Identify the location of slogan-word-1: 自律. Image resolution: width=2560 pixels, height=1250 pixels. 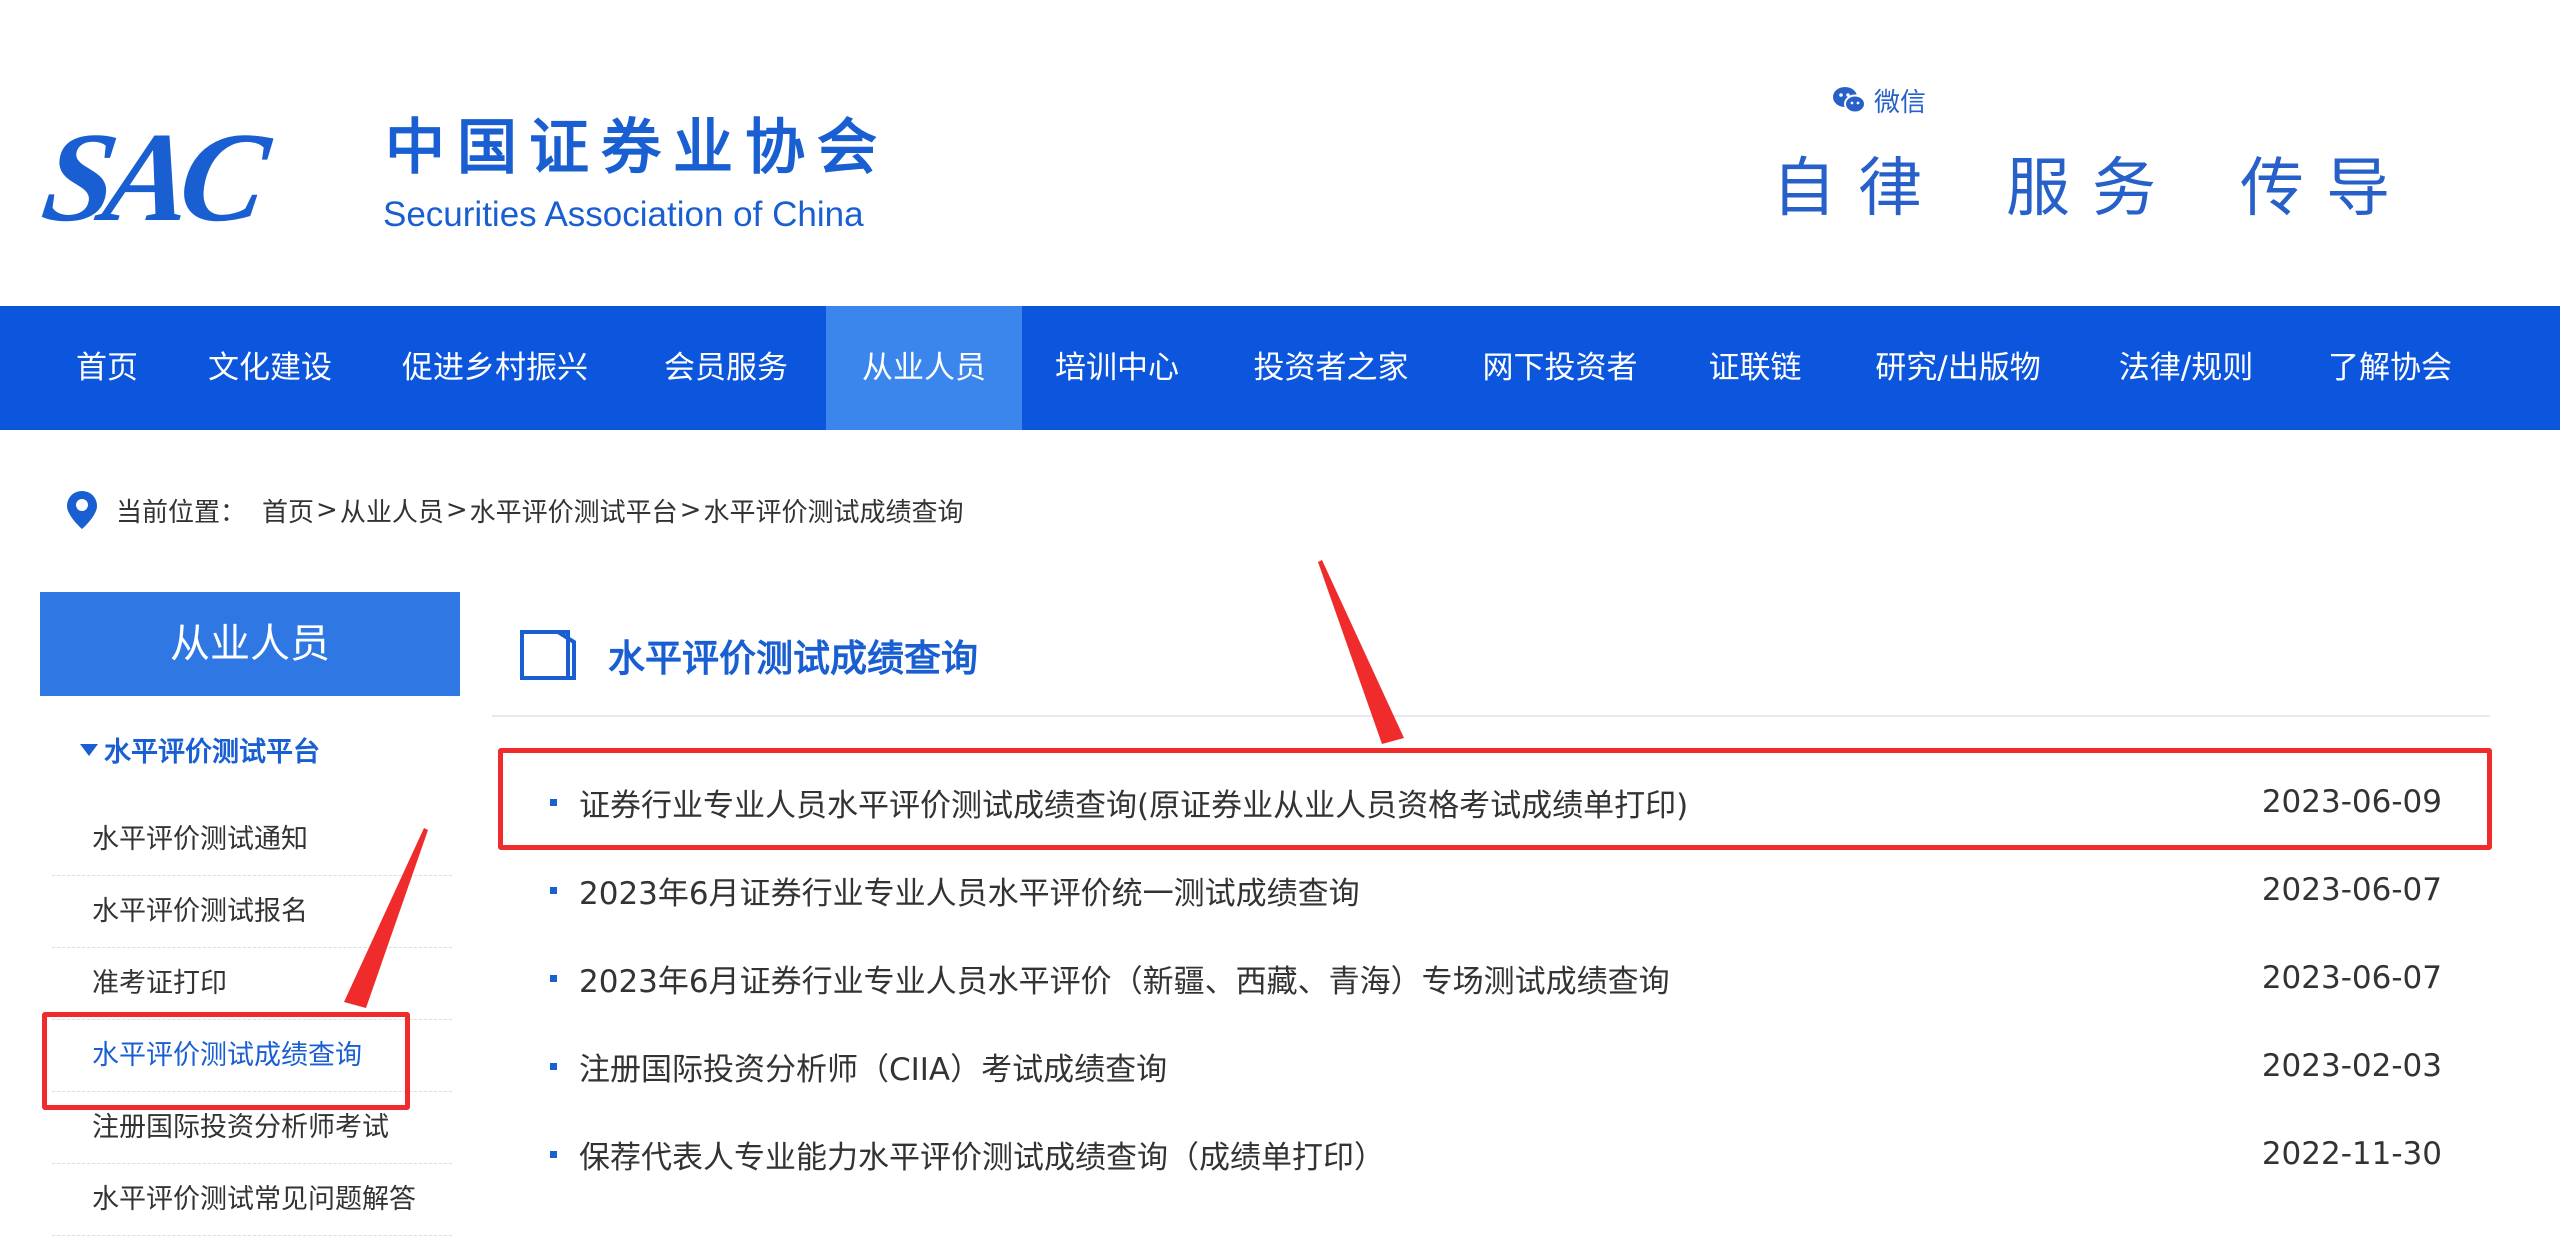
(1858, 189).